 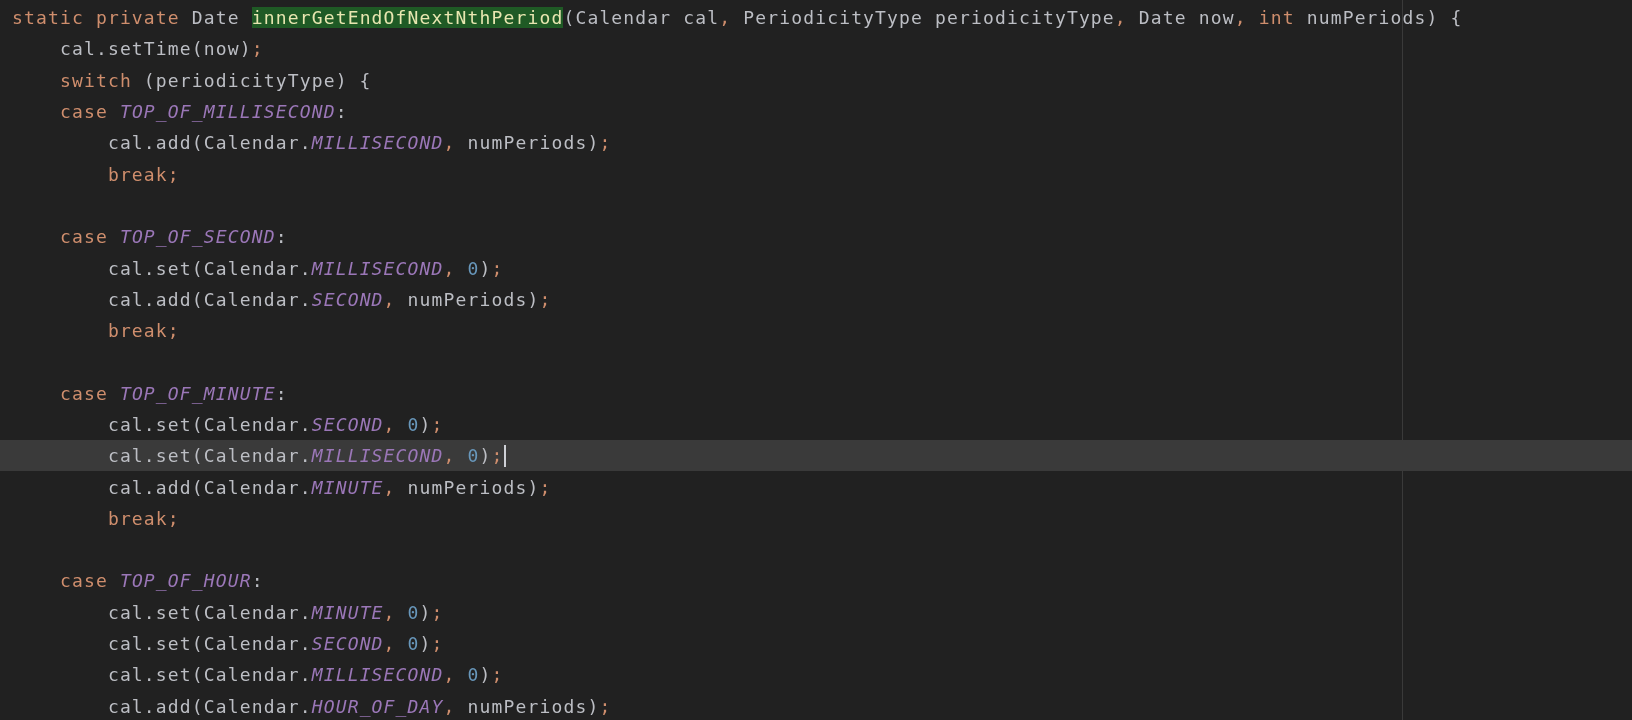 I want to click on code-line: cal.add(Calendar.SECOND, numPeriods);, so click(x=329, y=299).